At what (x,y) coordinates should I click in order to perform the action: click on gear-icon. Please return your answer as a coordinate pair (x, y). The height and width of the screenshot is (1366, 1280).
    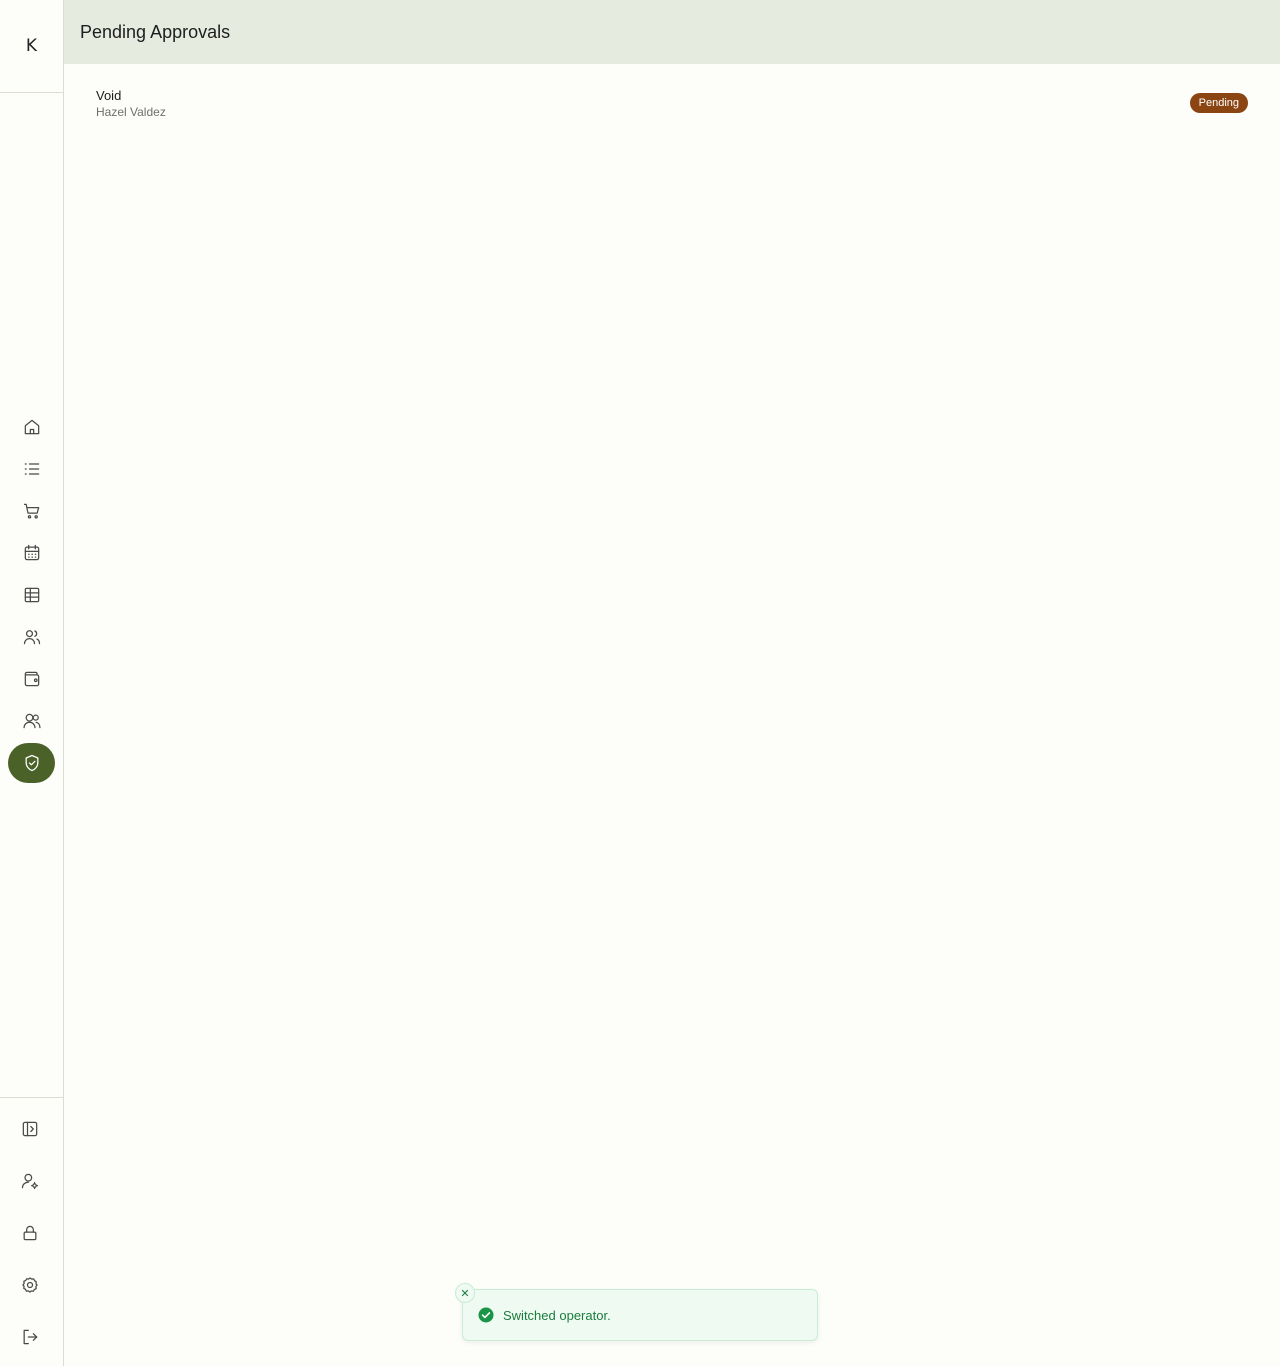
    Looking at the image, I should click on (30, 1285).